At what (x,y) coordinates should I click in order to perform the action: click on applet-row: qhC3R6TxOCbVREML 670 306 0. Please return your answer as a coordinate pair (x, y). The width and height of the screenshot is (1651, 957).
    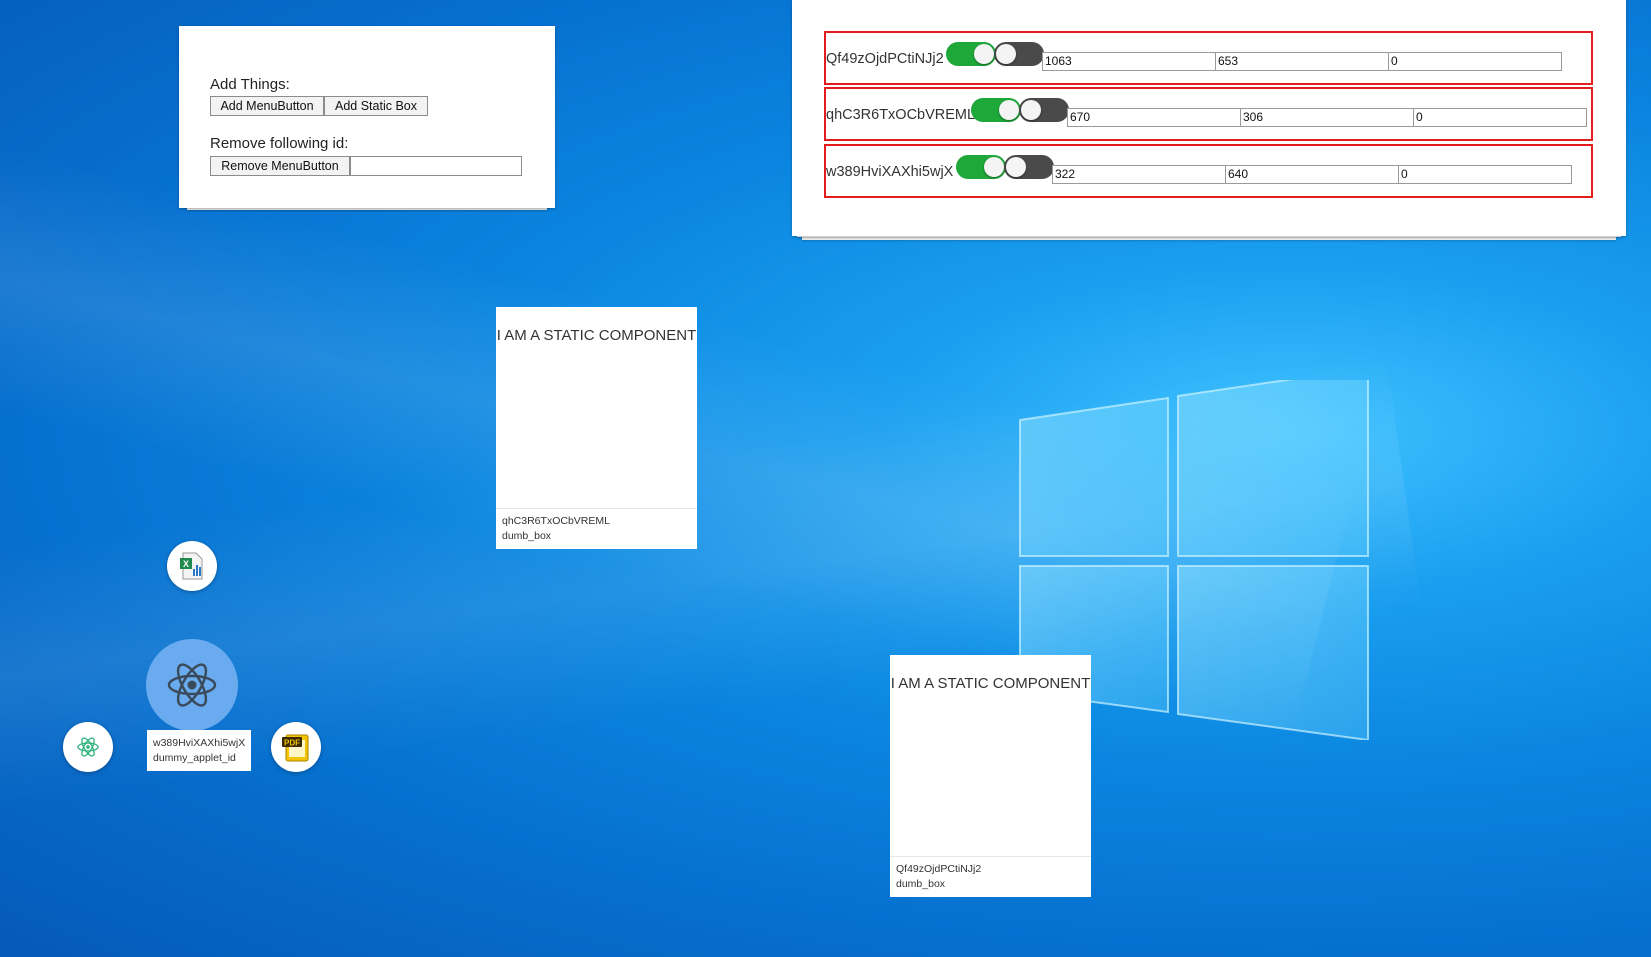
    Looking at the image, I should click on (1208, 114).